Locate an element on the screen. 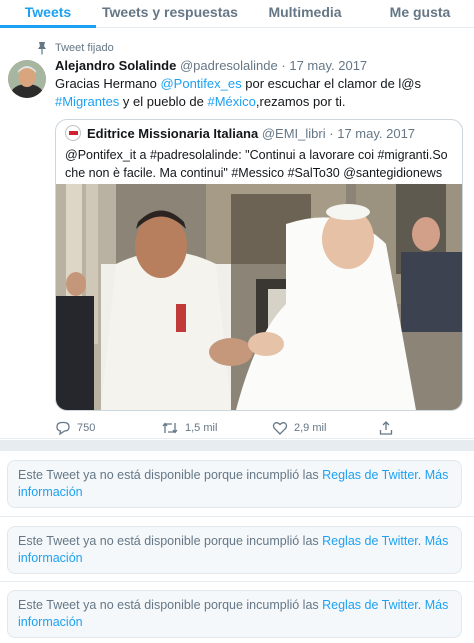 The image size is (474, 643). tab-media: Multimedia is located at coordinates (305, 14).